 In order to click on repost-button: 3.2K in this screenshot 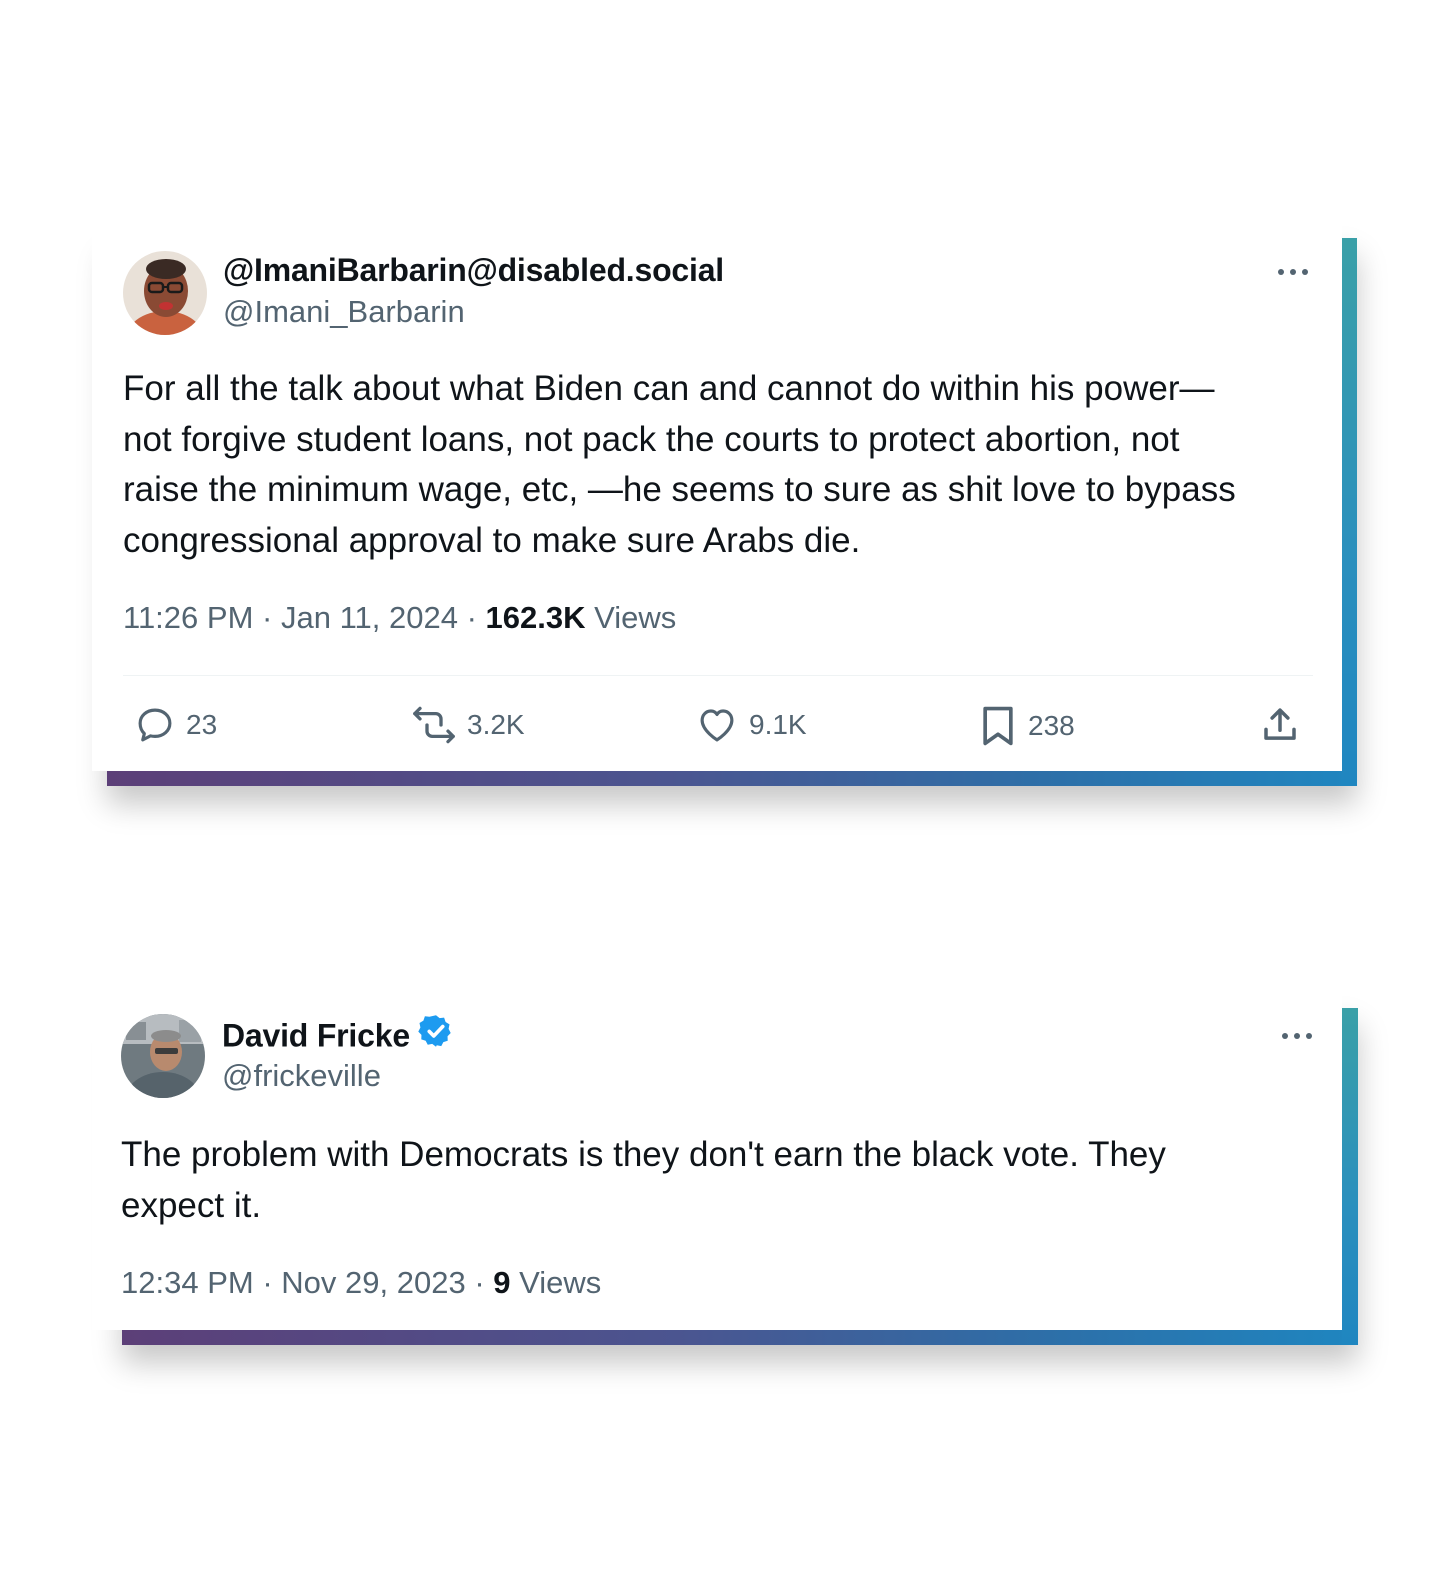, I will do `click(468, 725)`.